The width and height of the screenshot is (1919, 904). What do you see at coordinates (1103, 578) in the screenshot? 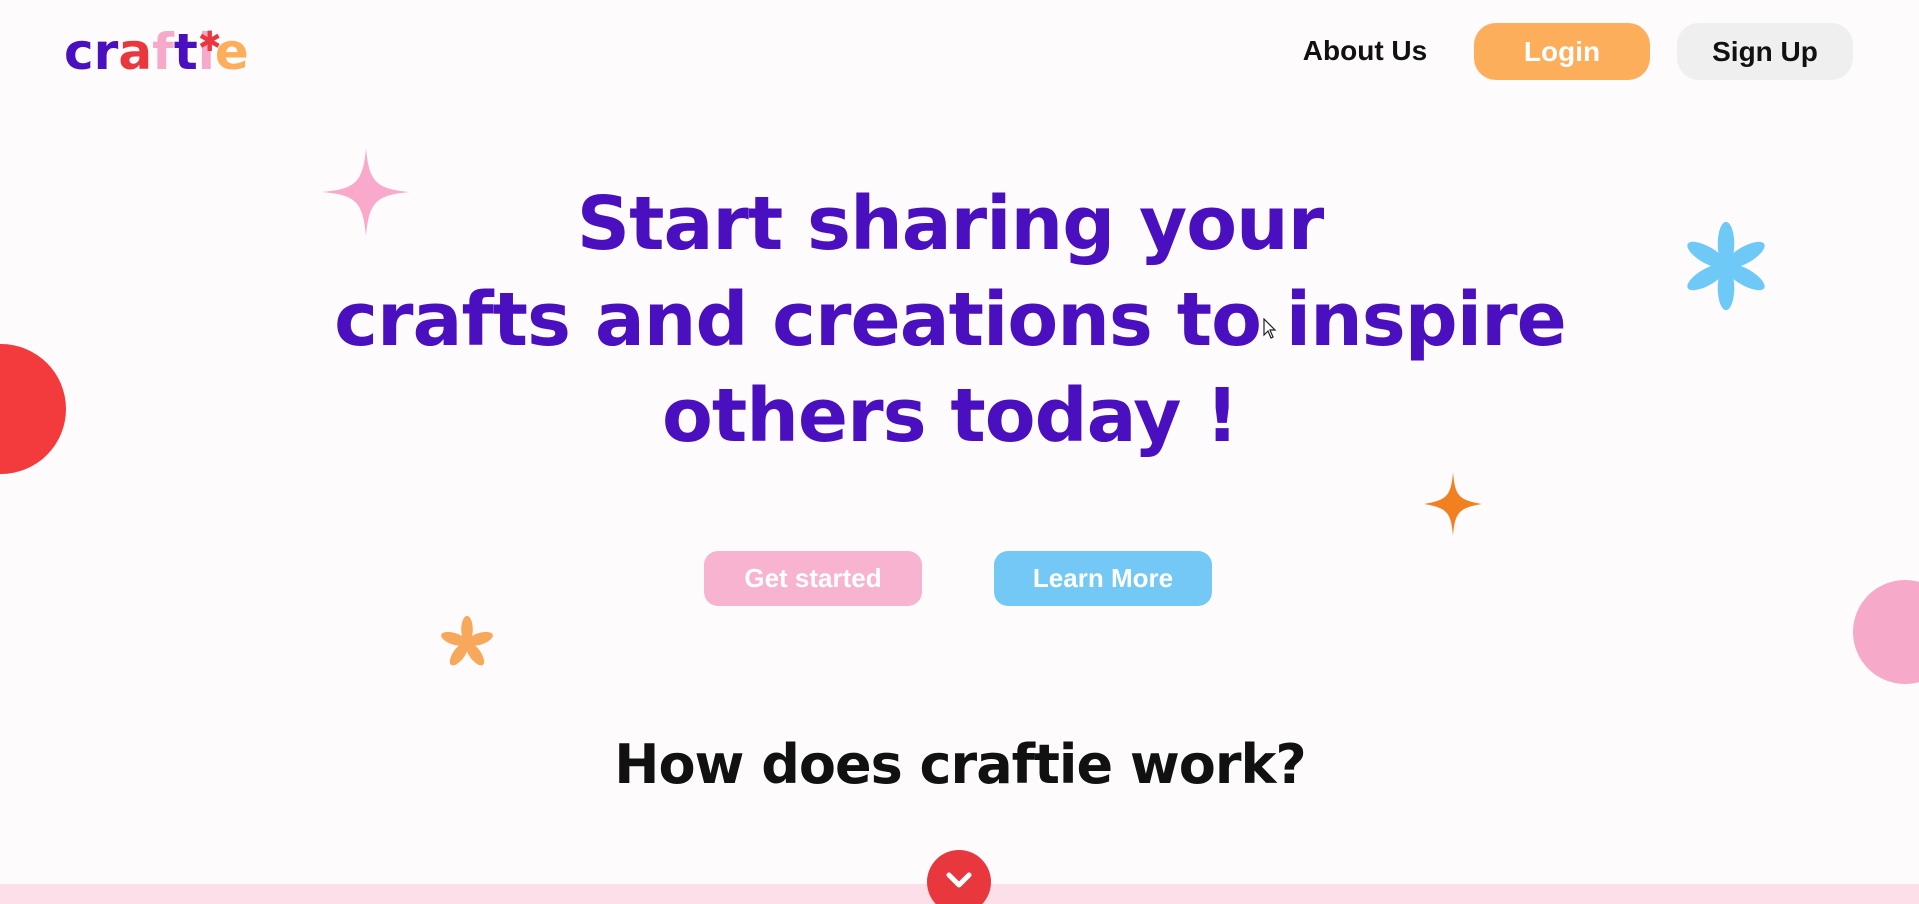
I see `learn-more-button: Learn More` at bounding box center [1103, 578].